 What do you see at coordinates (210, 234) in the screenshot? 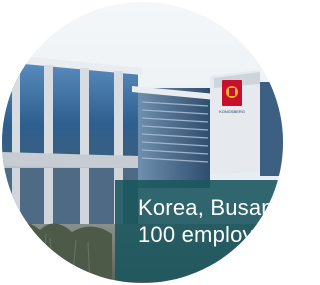
I see `employee-count: 100 employees` at bounding box center [210, 234].